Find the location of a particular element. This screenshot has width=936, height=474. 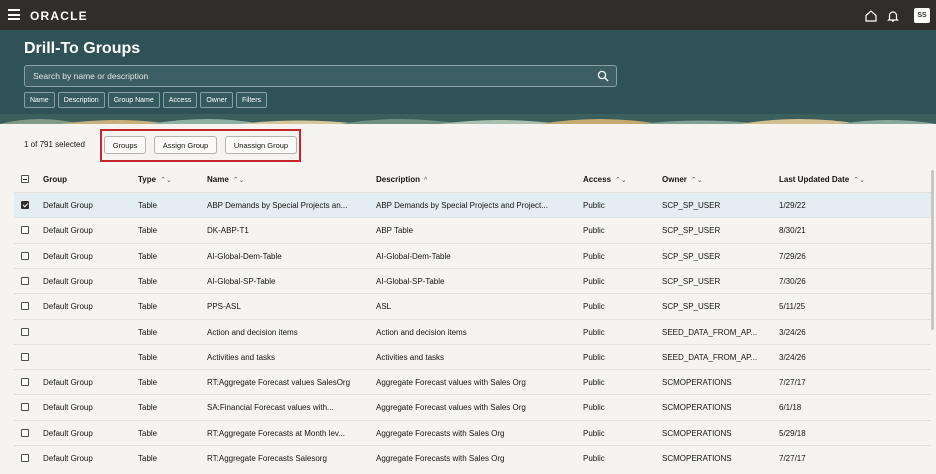

column-label: Owner is located at coordinates (674, 179).